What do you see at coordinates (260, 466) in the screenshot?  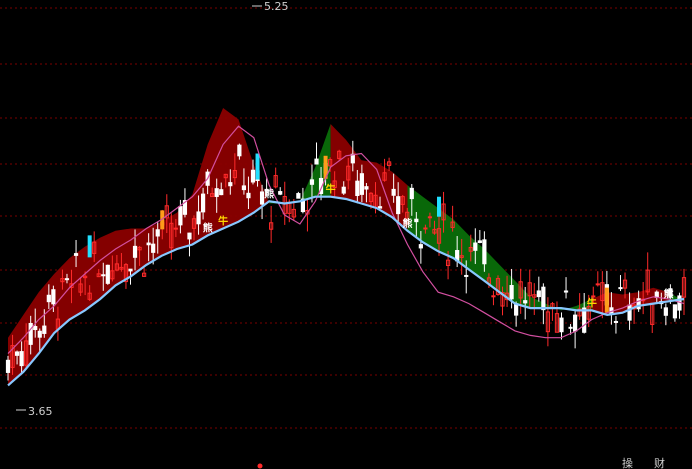 I see `bottom-dot` at bounding box center [260, 466].